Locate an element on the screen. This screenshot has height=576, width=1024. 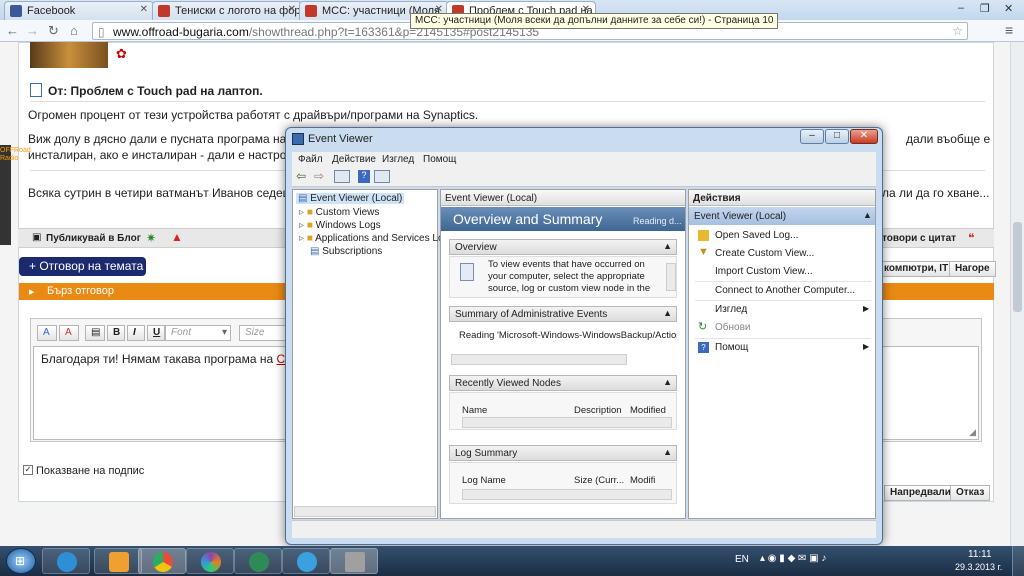
col-description: Description is located at coordinates (598, 410).